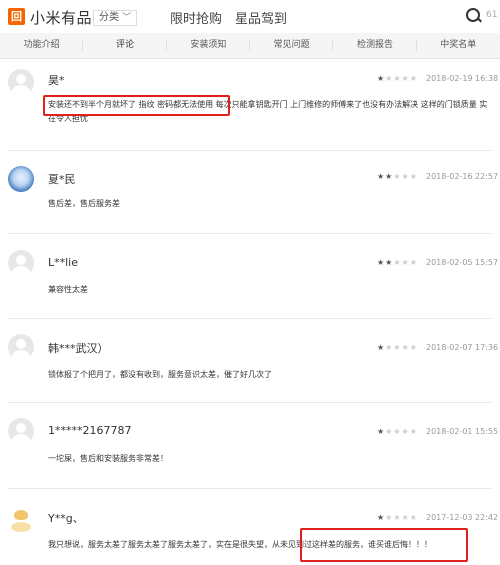 This screenshot has height=565, width=500. Describe the element at coordinates (462, 176) in the screenshot. I see `review-date: 2018-02-16 22:57` at that location.